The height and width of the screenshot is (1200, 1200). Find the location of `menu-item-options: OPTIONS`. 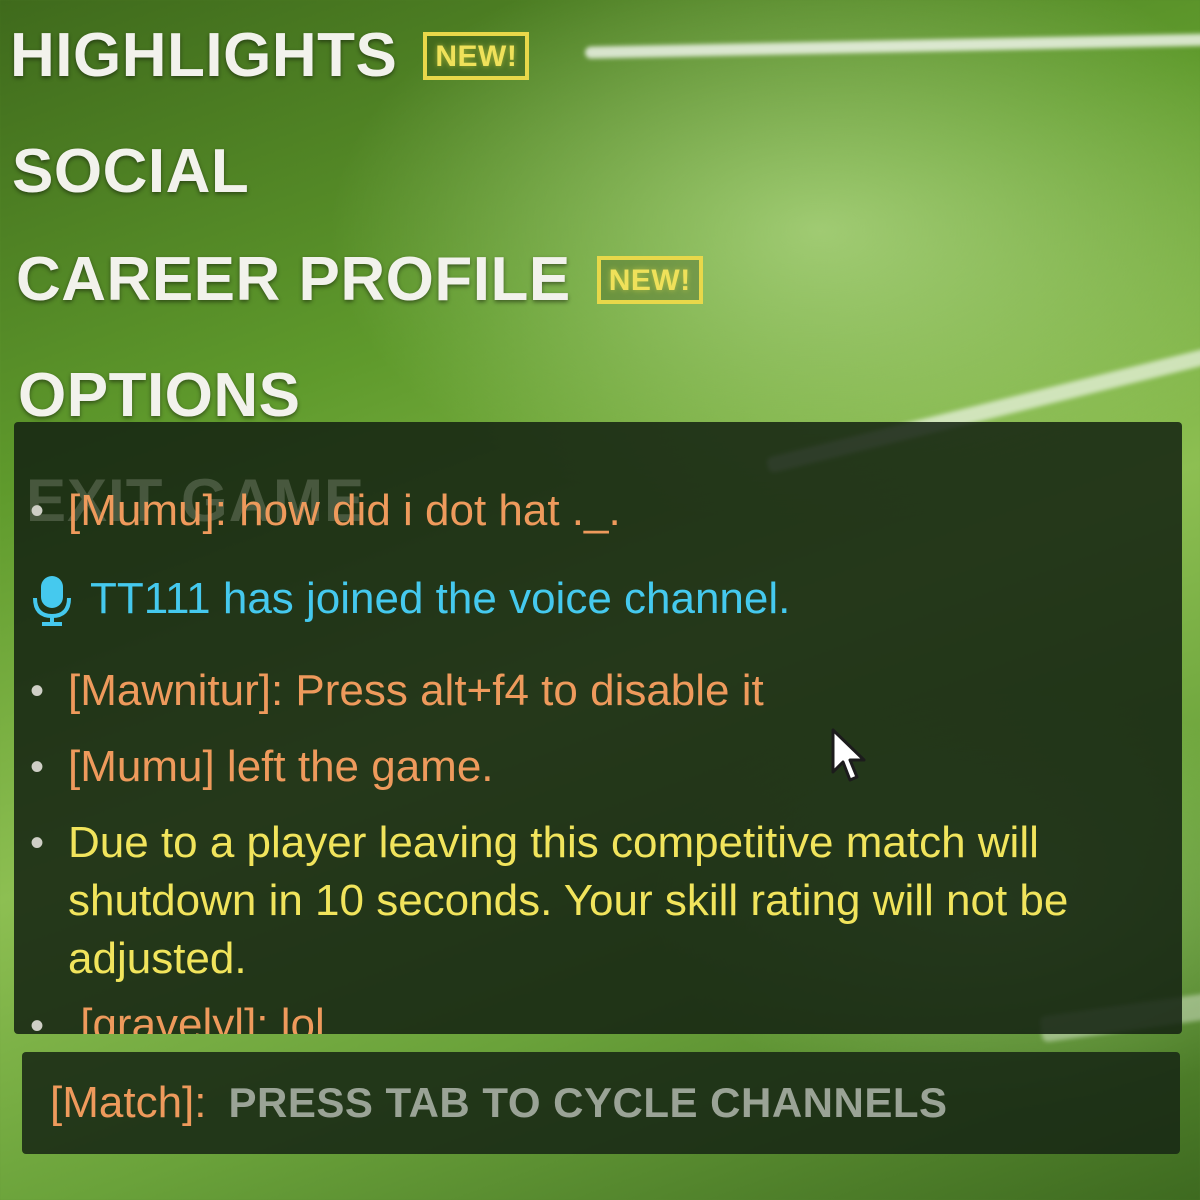

menu-item-options: OPTIONS is located at coordinates (159, 395).